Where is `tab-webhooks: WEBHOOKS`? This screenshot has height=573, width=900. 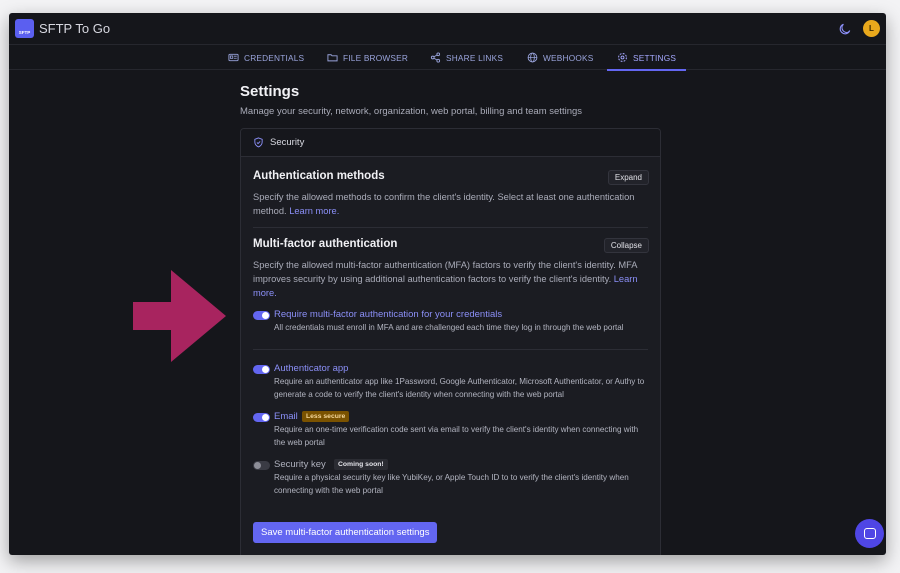
tab-webhooks: WEBHOOKS is located at coordinates (560, 57).